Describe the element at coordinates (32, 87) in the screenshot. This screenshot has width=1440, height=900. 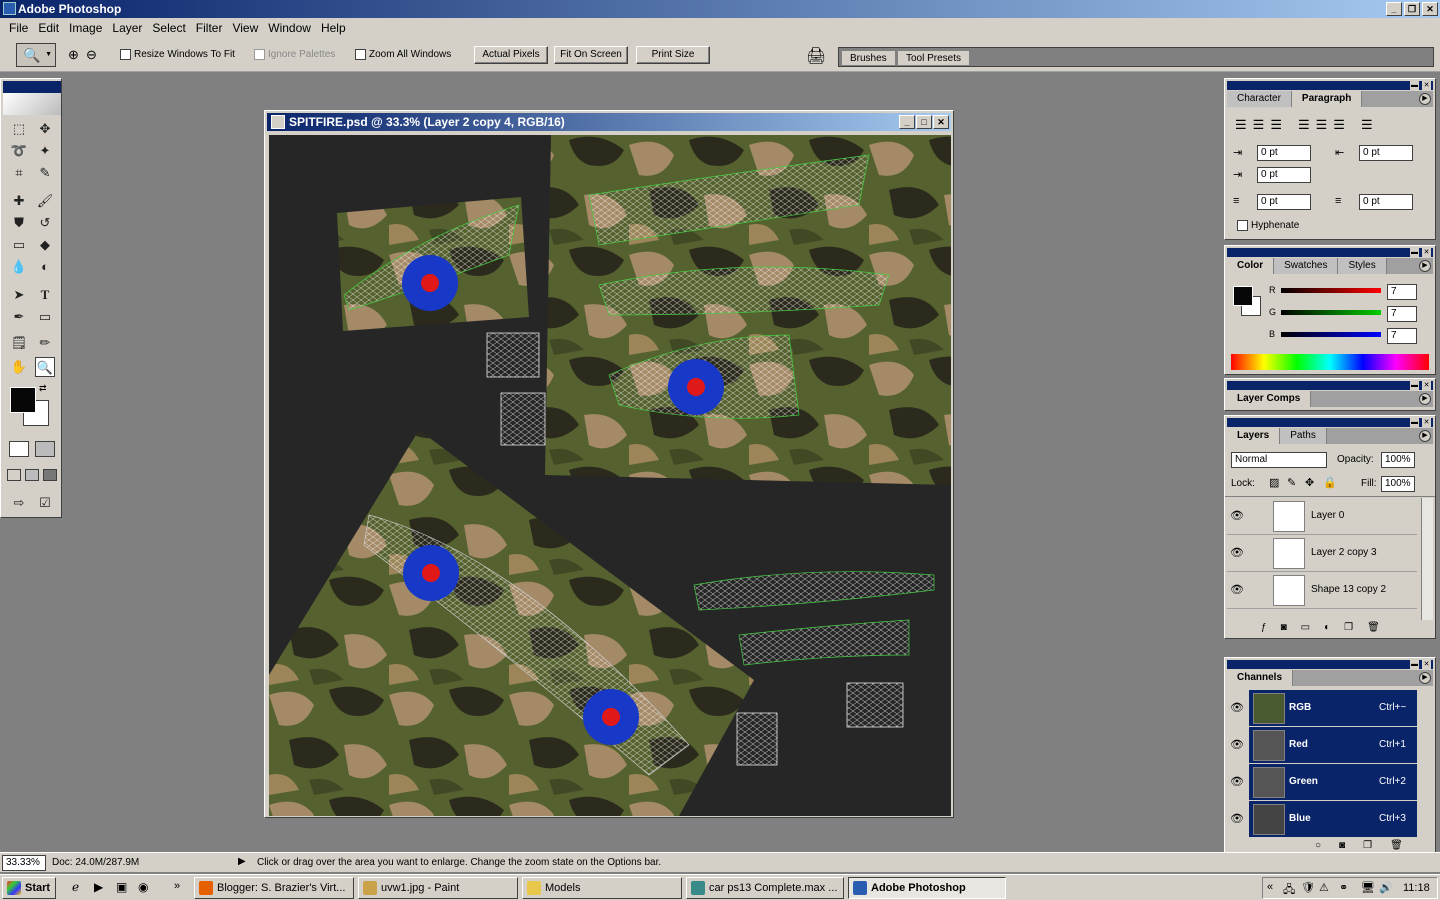
I see `toolbox-header` at that location.